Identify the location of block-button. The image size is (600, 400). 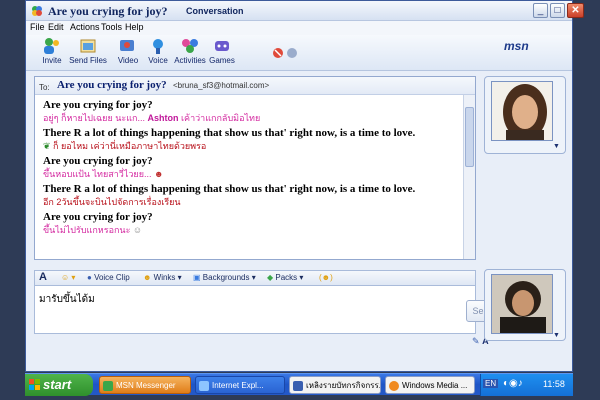
(286, 54).